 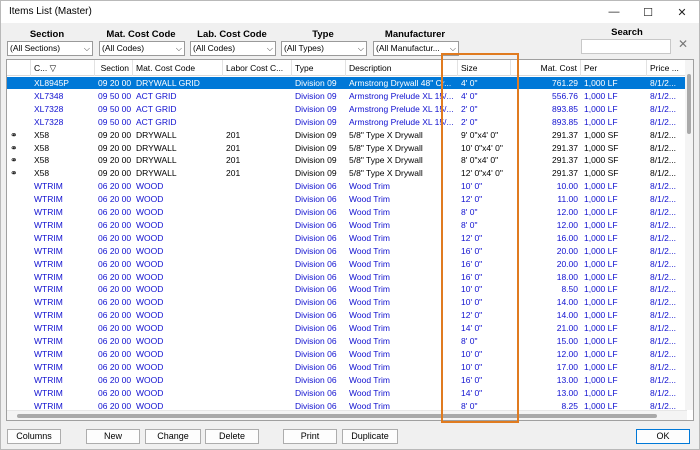 I want to click on column-header: Type, so click(x=319, y=68).